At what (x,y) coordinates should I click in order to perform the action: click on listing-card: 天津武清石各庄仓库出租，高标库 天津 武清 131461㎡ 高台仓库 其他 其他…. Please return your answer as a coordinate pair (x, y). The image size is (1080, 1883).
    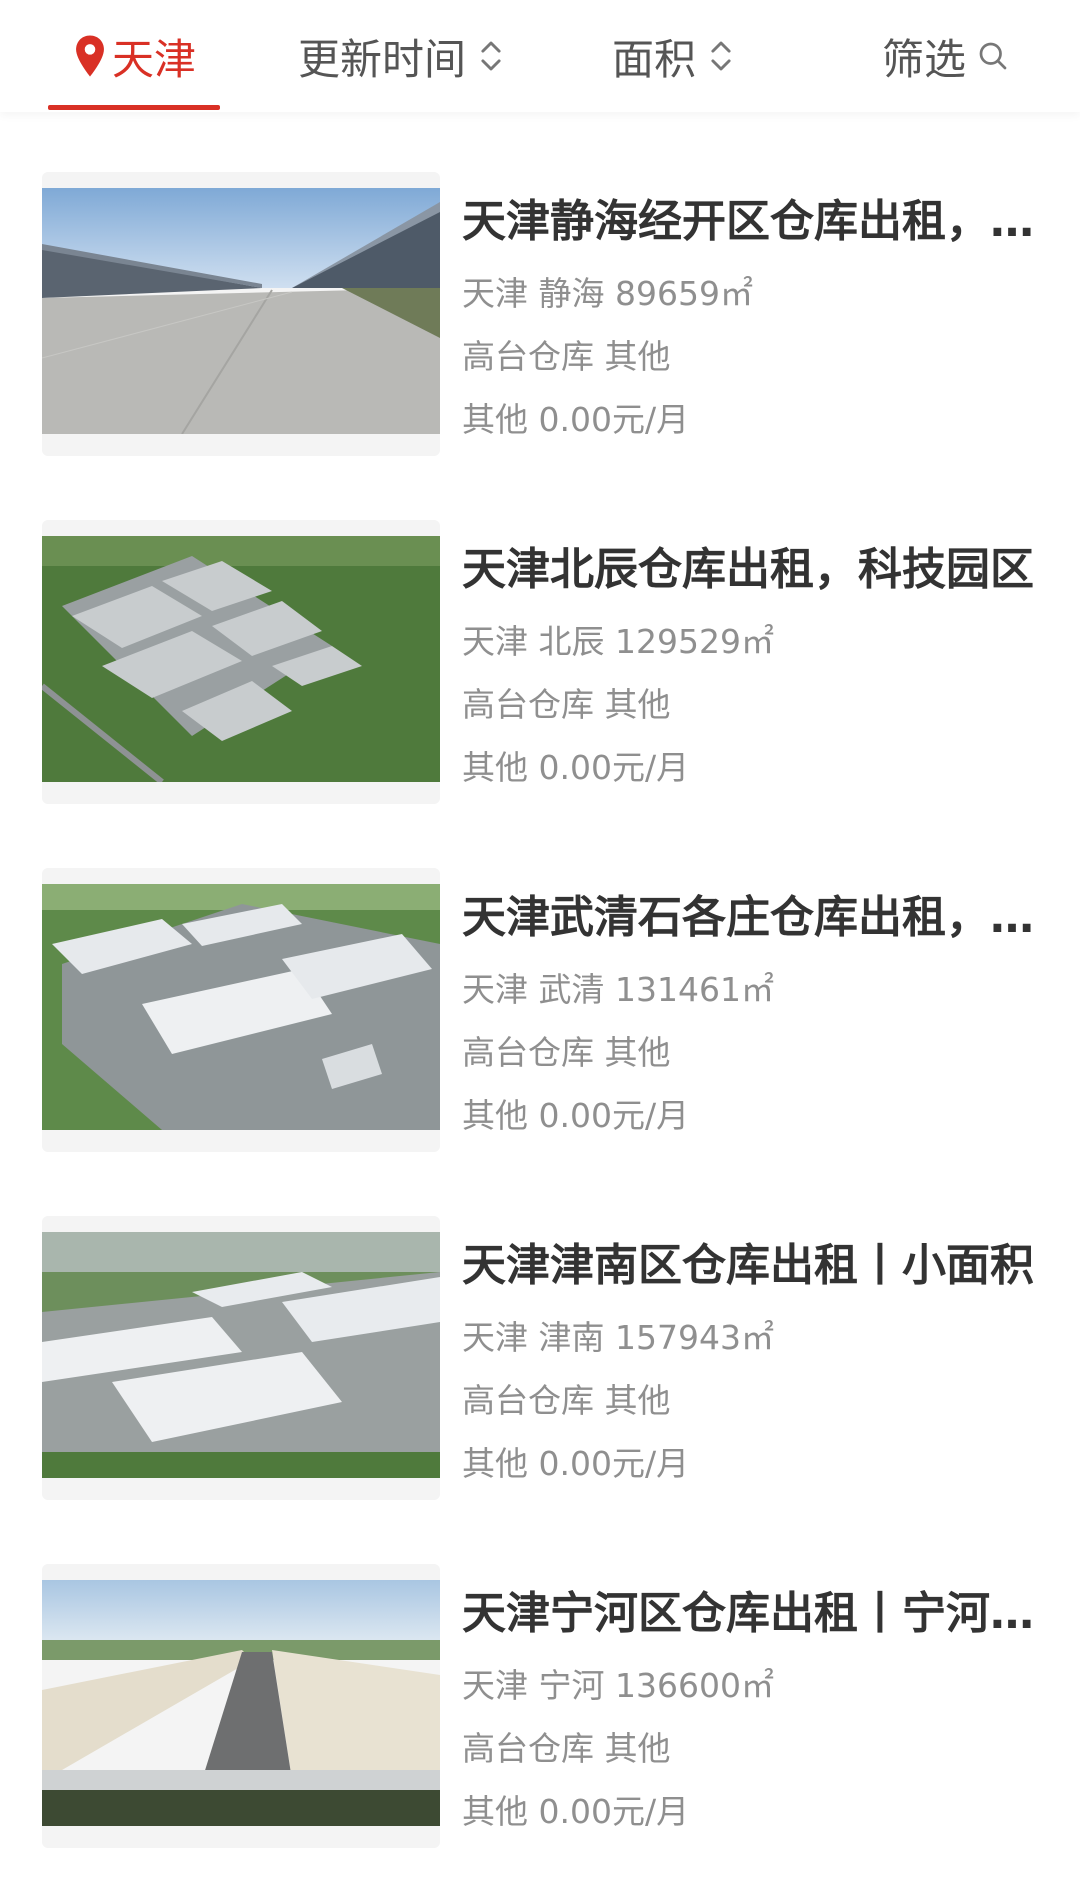
    Looking at the image, I should click on (542, 1010).